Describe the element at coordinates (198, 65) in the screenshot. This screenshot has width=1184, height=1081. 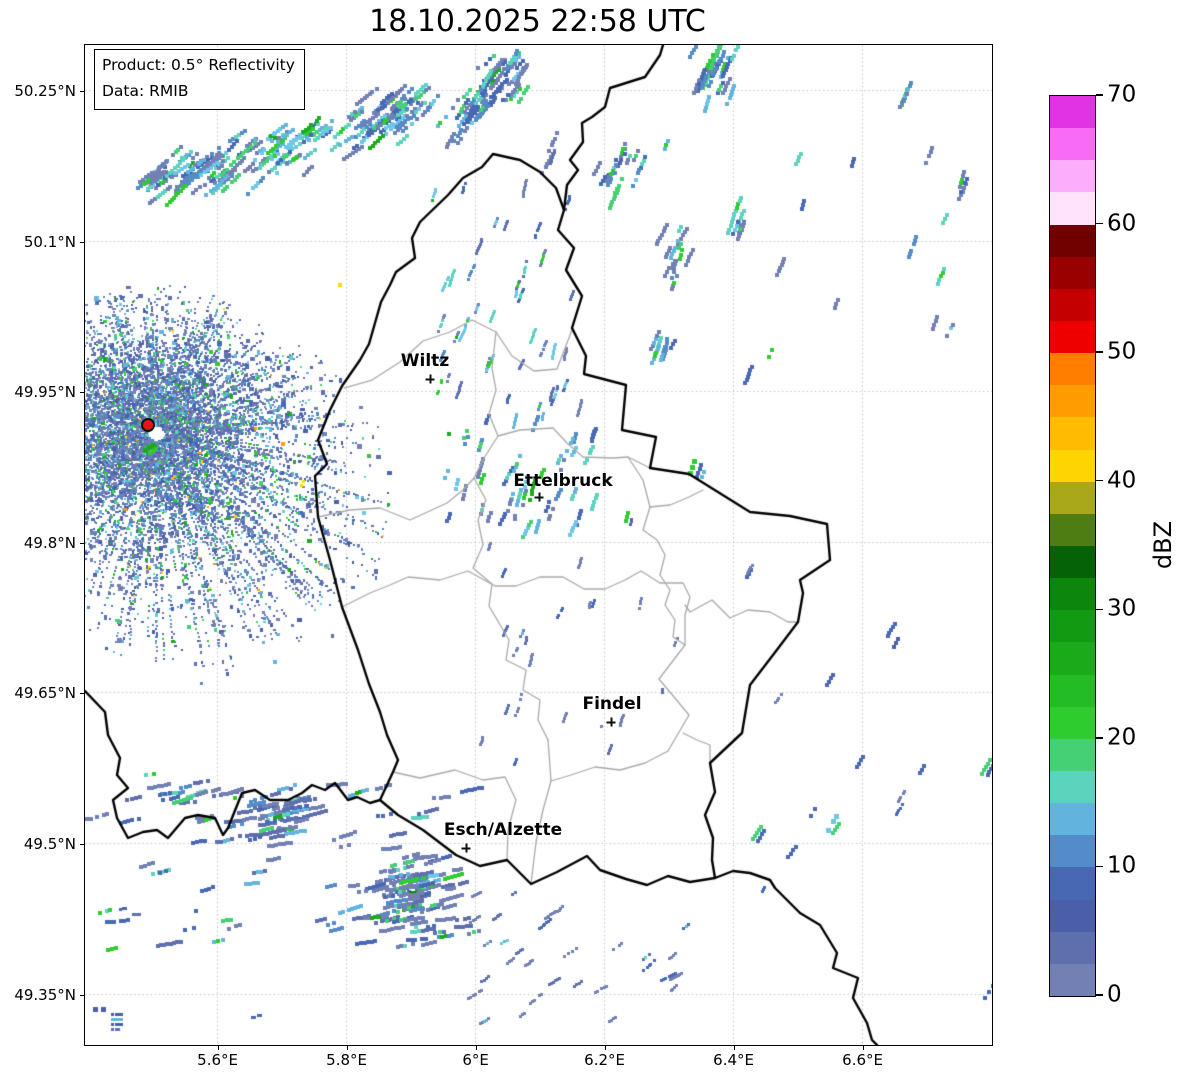
I see `product-line: Product: 0.5° Reflectivity` at that location.